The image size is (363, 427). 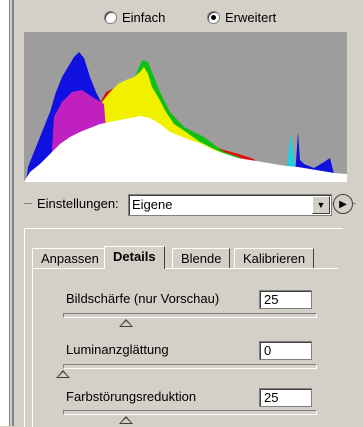 I want to click on tab-blende: Blende, so click(x=201, y=258).